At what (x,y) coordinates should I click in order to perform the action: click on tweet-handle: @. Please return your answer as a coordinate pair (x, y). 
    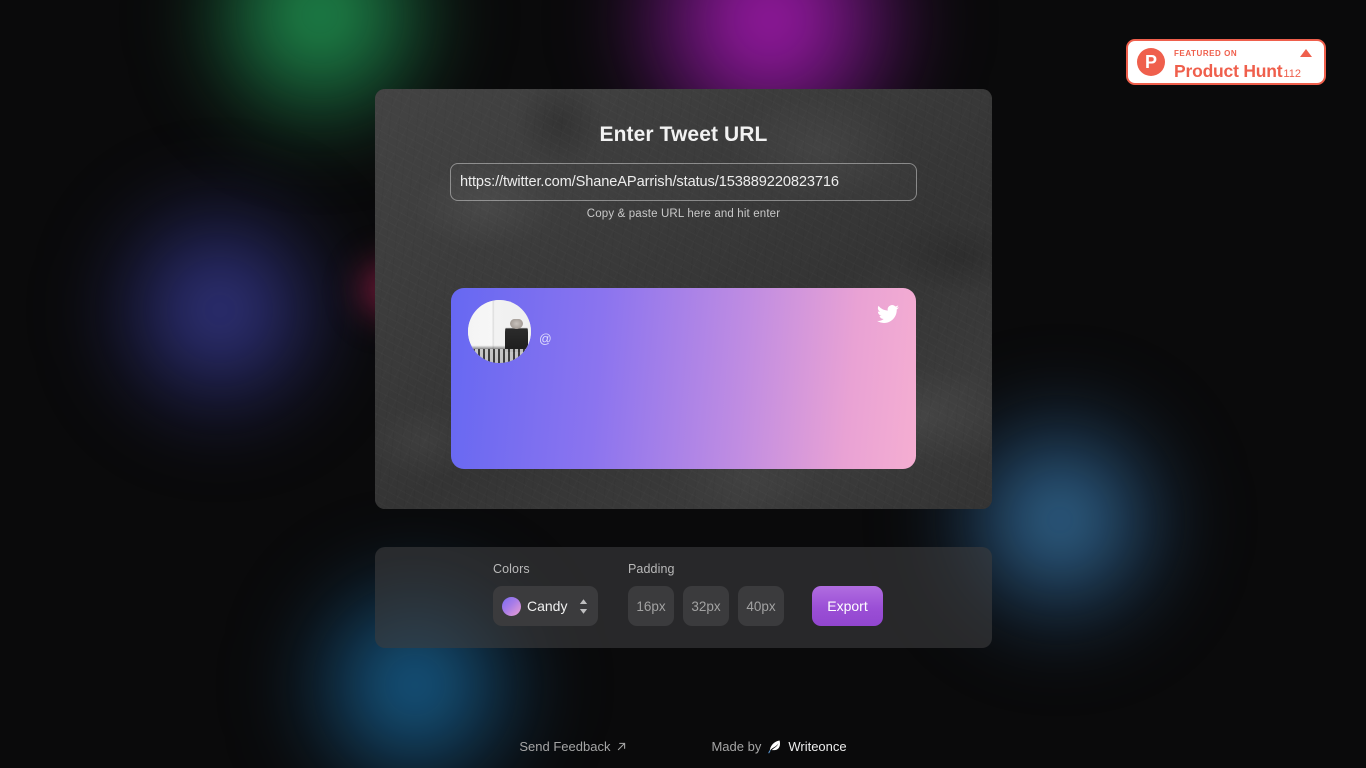
    Looking at the image, I should click on (545, 339).